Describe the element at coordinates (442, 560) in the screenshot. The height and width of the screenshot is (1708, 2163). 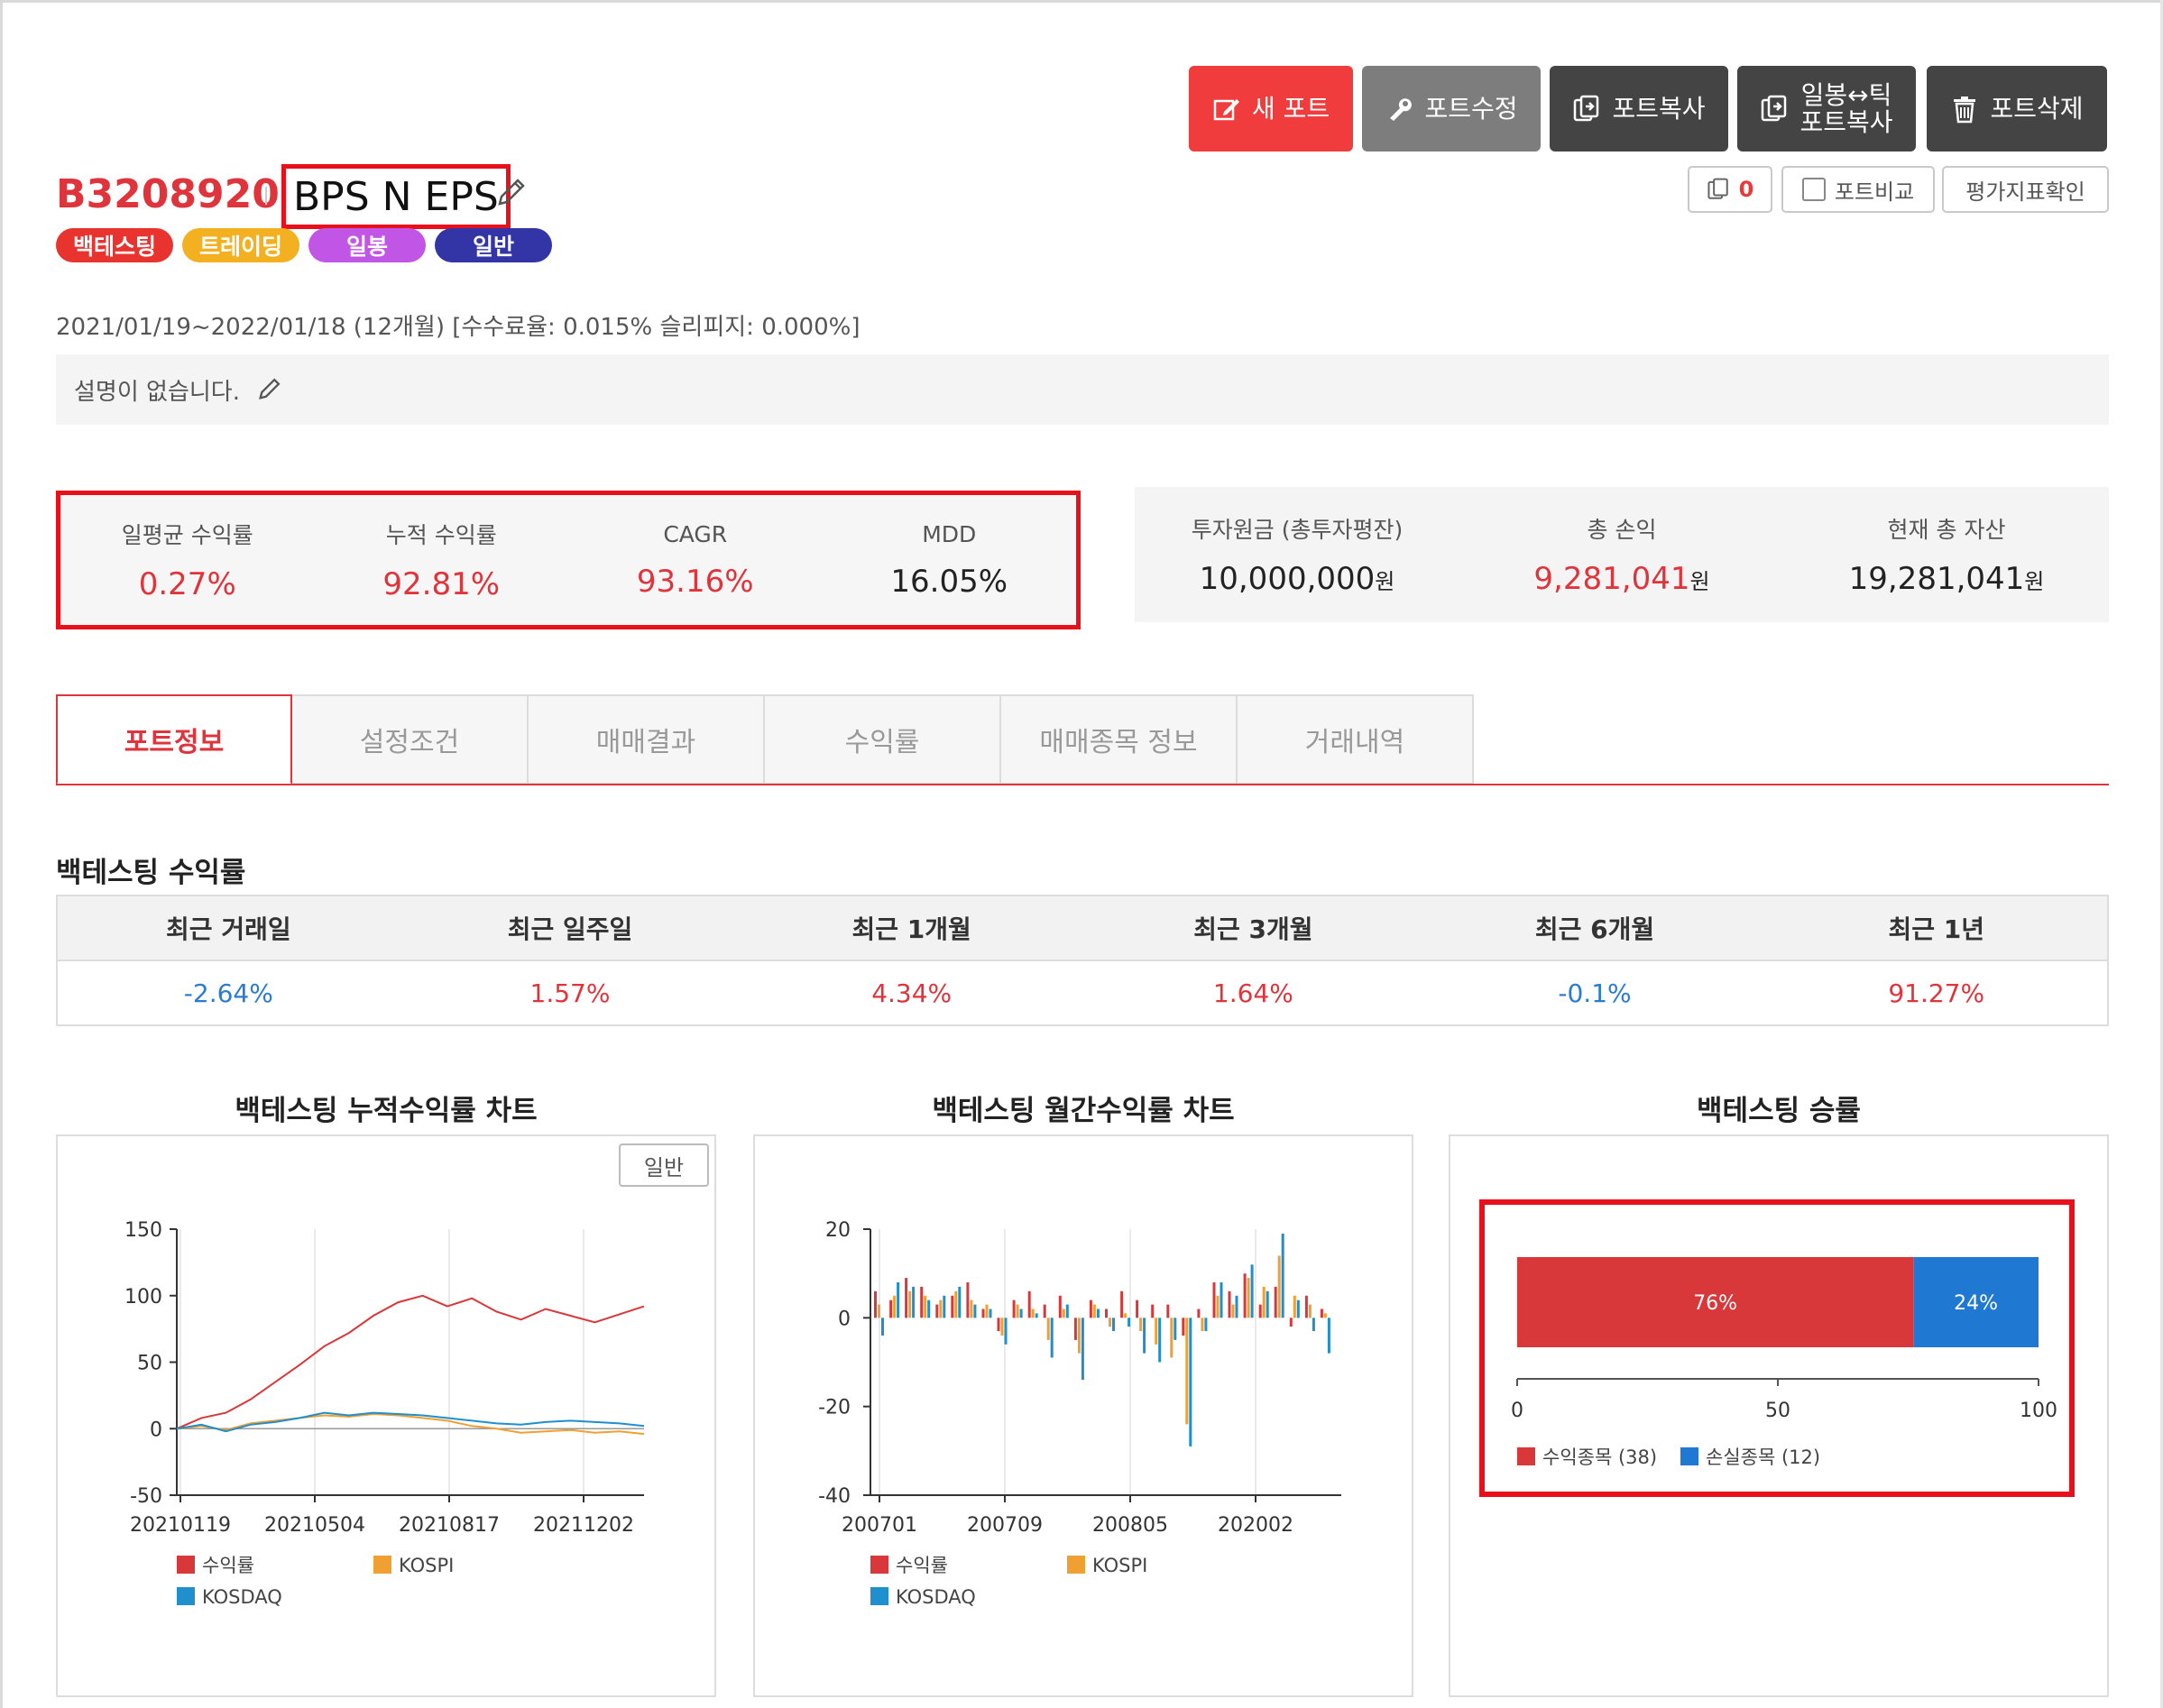
I see `stat-cumulative: 누적 수익률 92.81%` at that location.